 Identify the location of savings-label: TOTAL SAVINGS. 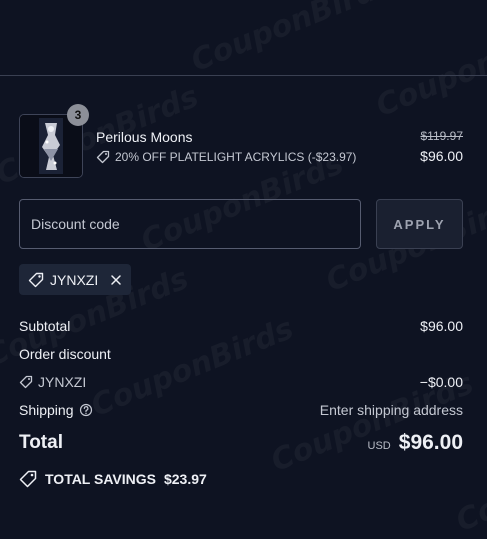
(100, 479).